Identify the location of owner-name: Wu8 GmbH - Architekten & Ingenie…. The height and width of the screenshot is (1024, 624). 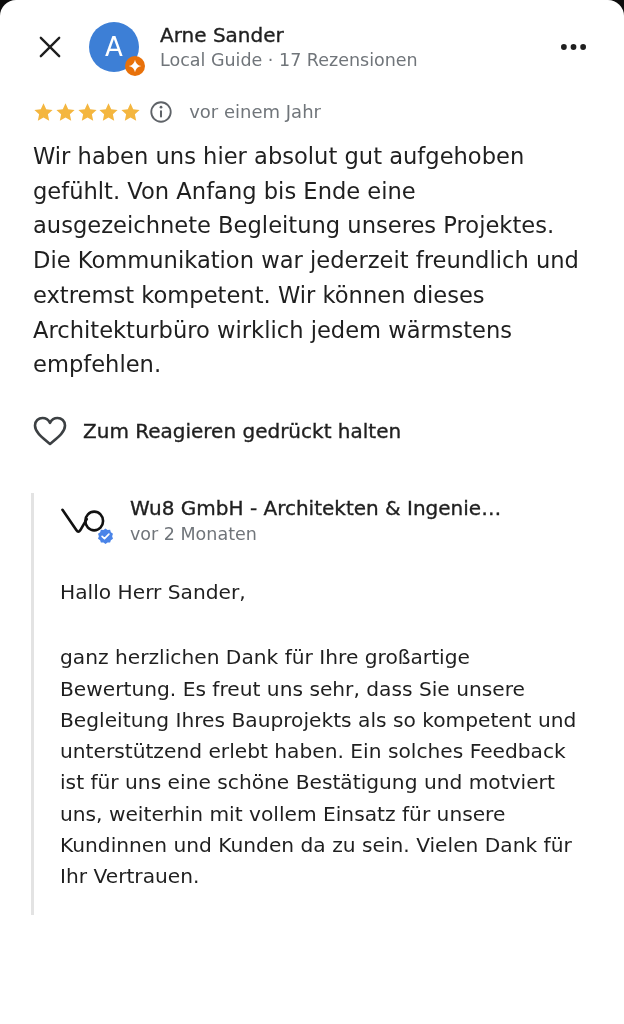
(316, 507).